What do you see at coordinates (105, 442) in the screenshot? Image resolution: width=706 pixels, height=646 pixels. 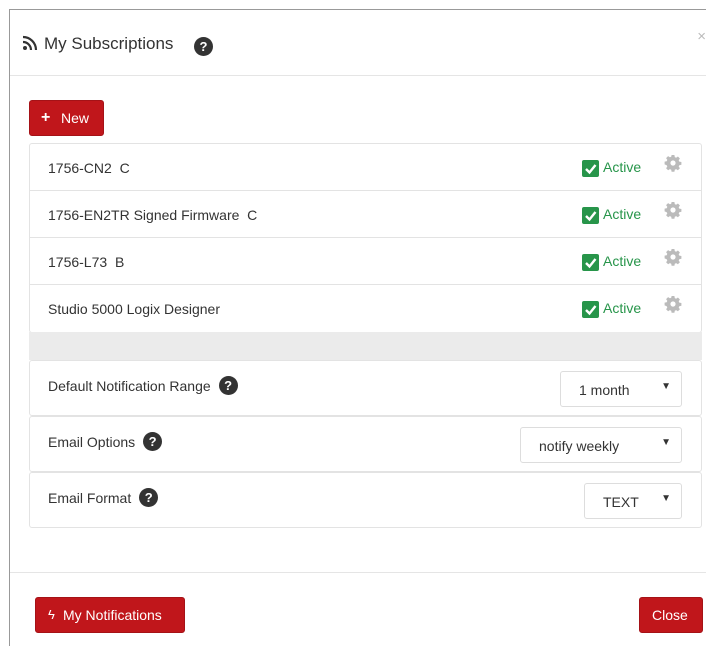 I see `email-options-label: Email Options?` at bounding box center [105, 442].